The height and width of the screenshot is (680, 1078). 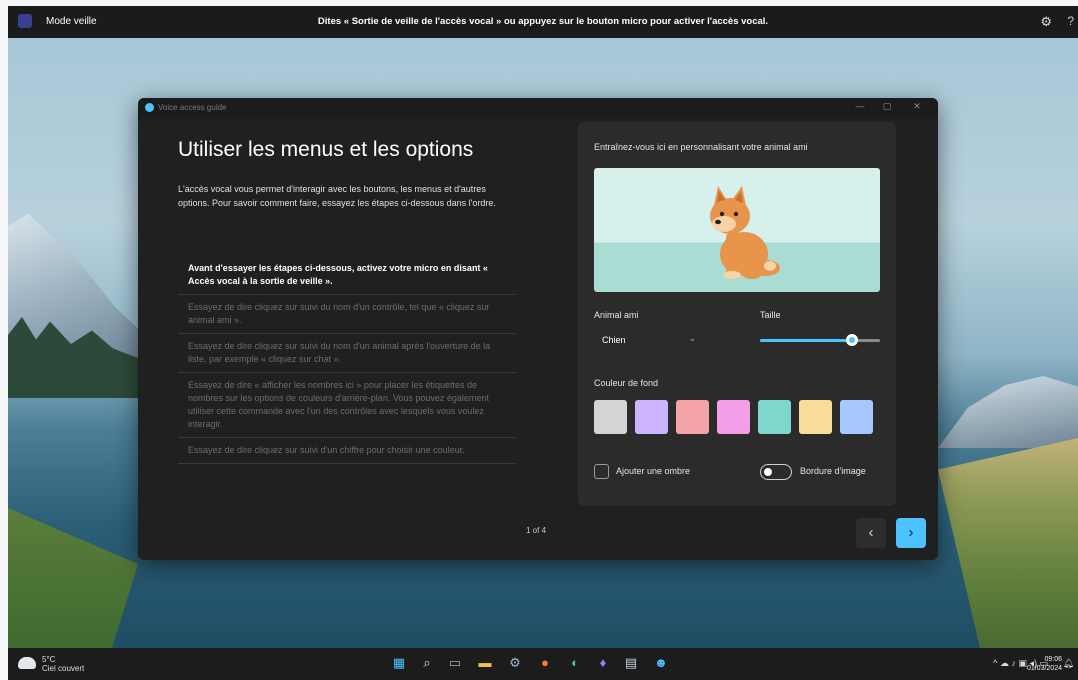 What do you see at coordinates (770, 315) in the screenshot?
I see `size-label: Taille` at bounding box center [770, 315].